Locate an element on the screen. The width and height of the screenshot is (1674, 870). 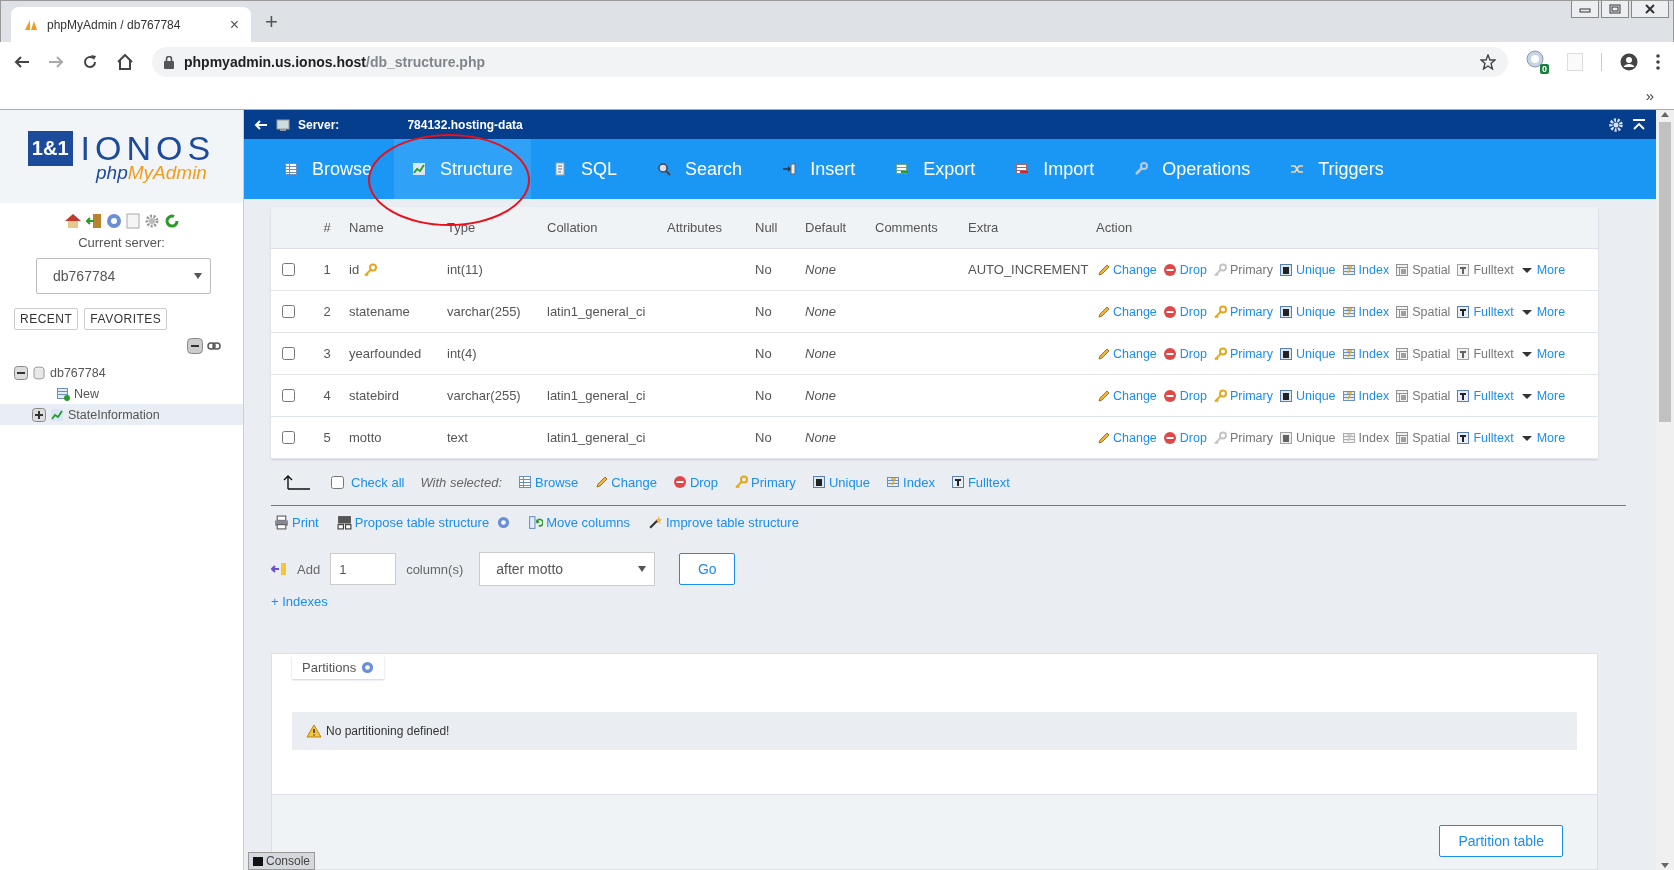
collapse-all-icon is located at coordinates (195, 346).